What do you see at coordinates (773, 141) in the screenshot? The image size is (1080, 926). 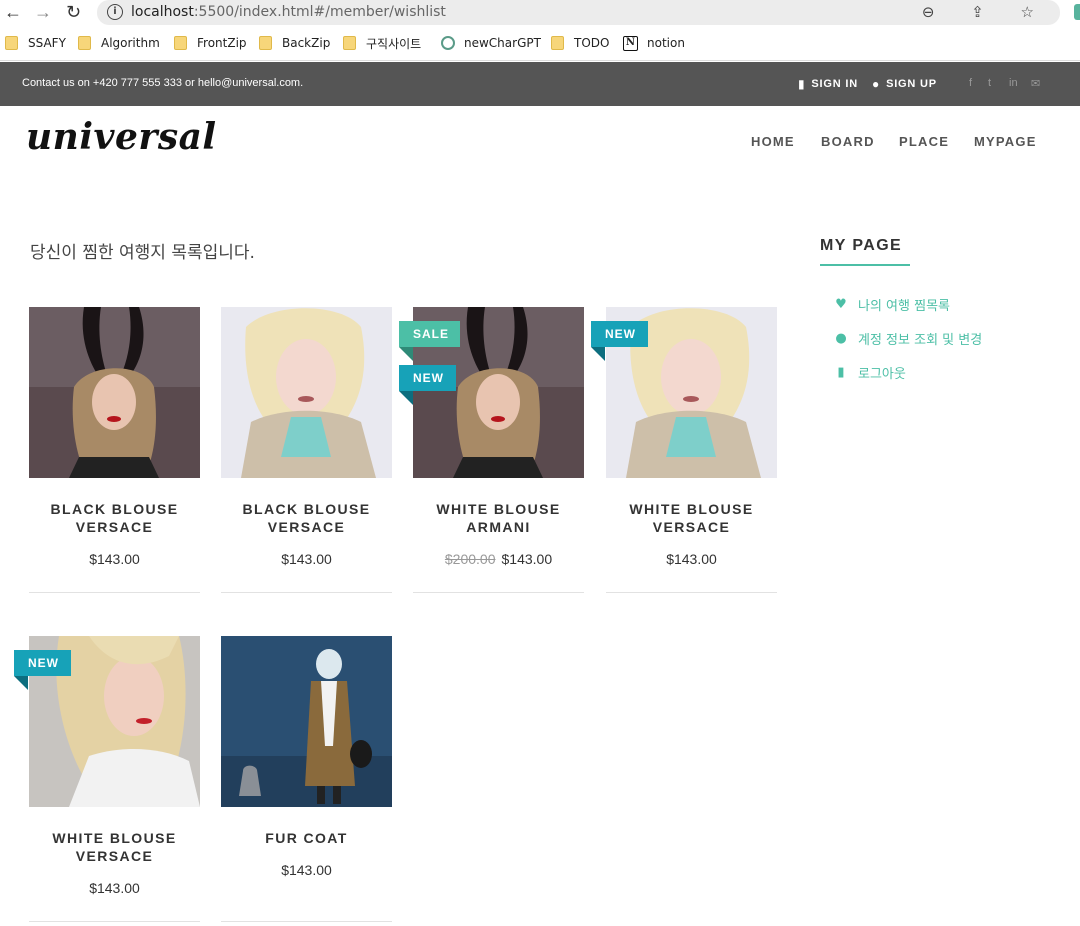 I see `nav-home: HOME` at bounding box center [773, 141].